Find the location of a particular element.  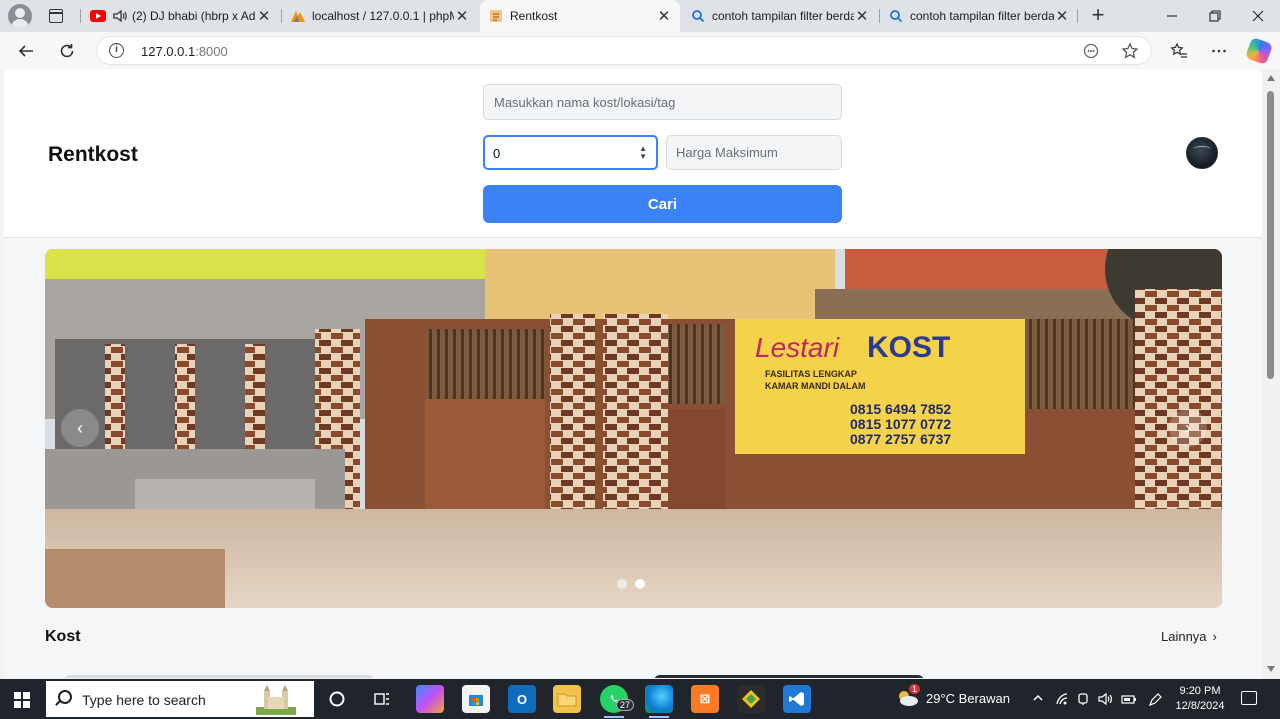

close-window-button is located at coordinates (1258, 16).